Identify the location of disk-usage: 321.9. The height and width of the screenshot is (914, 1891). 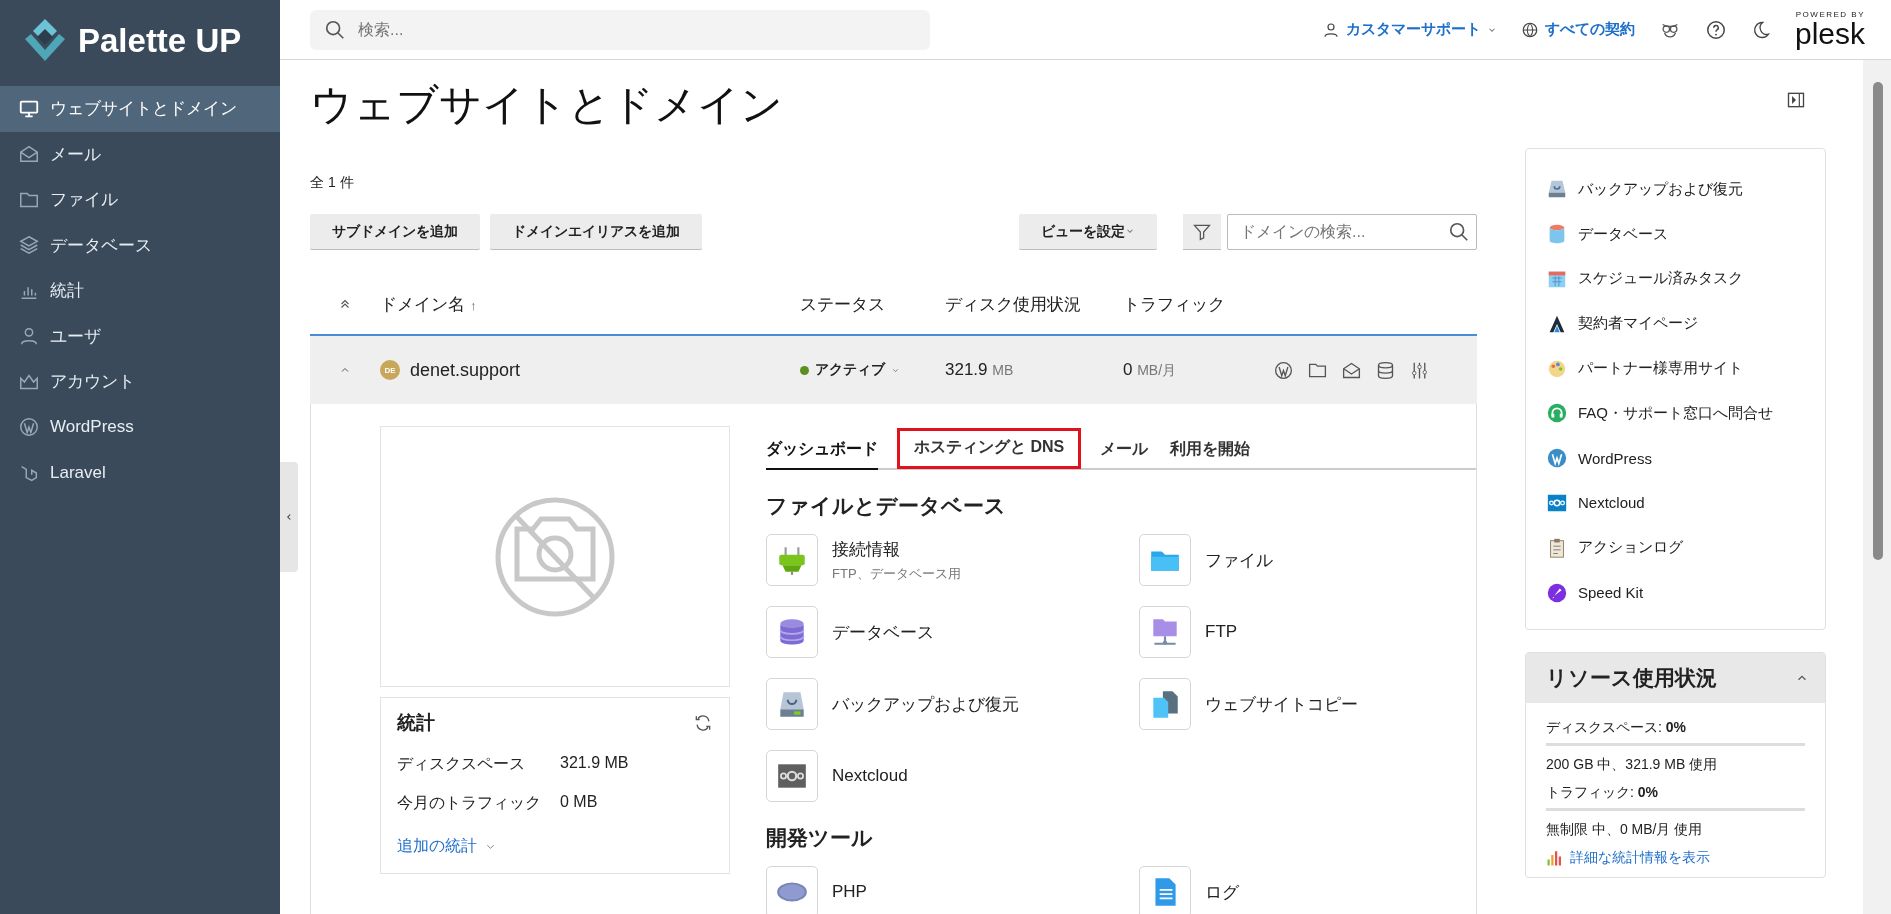
(966, 369).